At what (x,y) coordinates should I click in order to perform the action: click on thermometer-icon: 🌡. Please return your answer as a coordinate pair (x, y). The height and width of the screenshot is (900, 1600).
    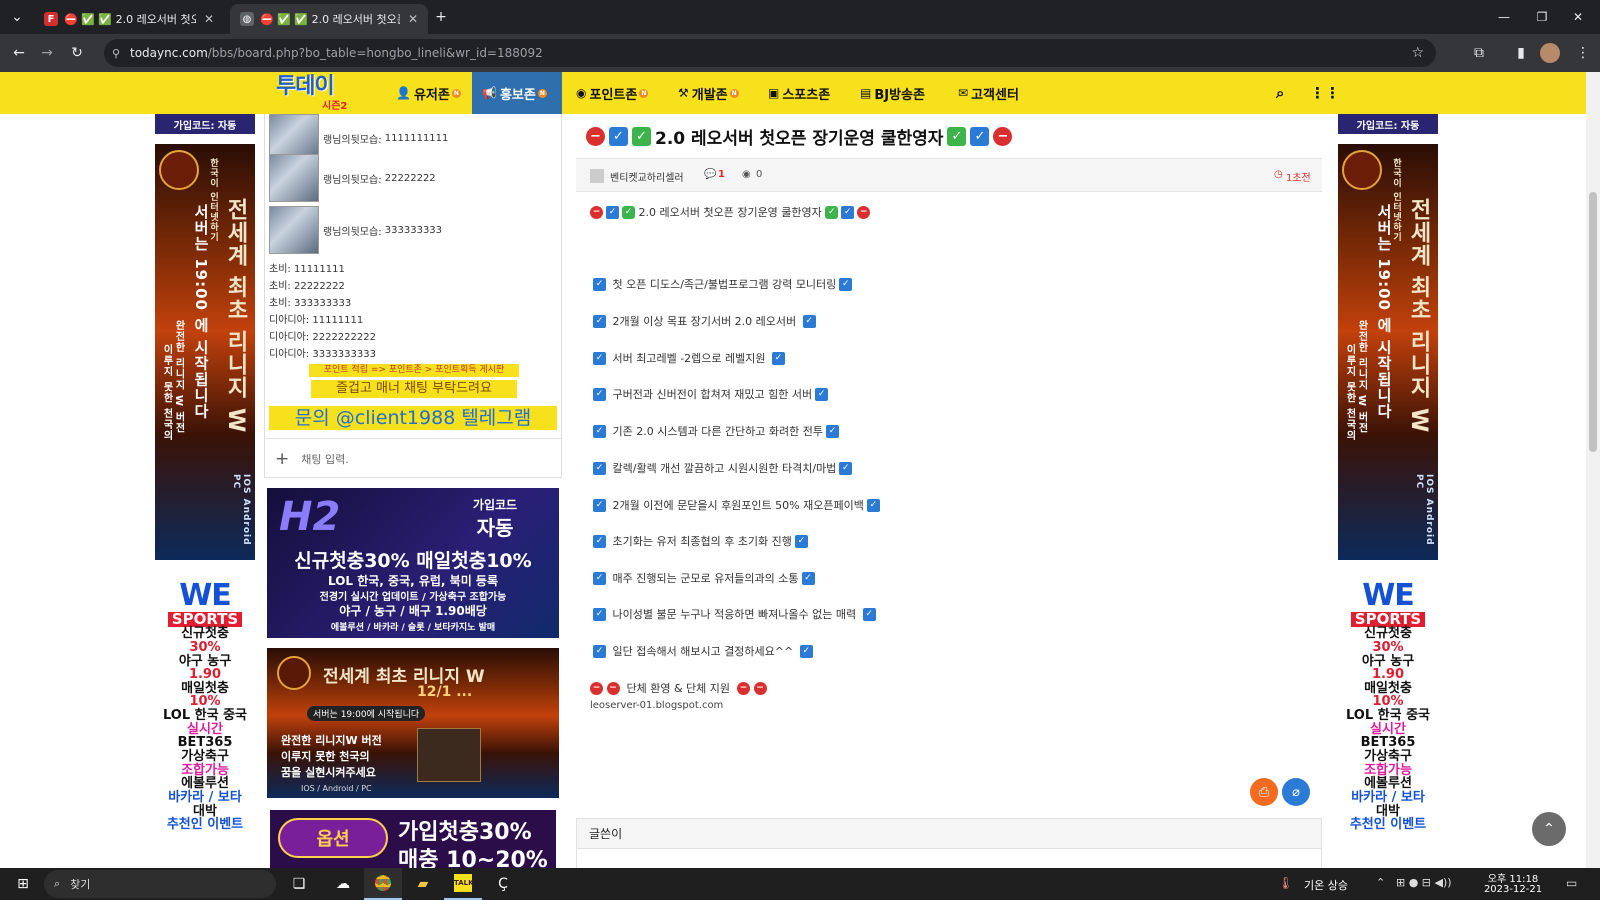
    Looking at the image, I should click on (1286, 883).